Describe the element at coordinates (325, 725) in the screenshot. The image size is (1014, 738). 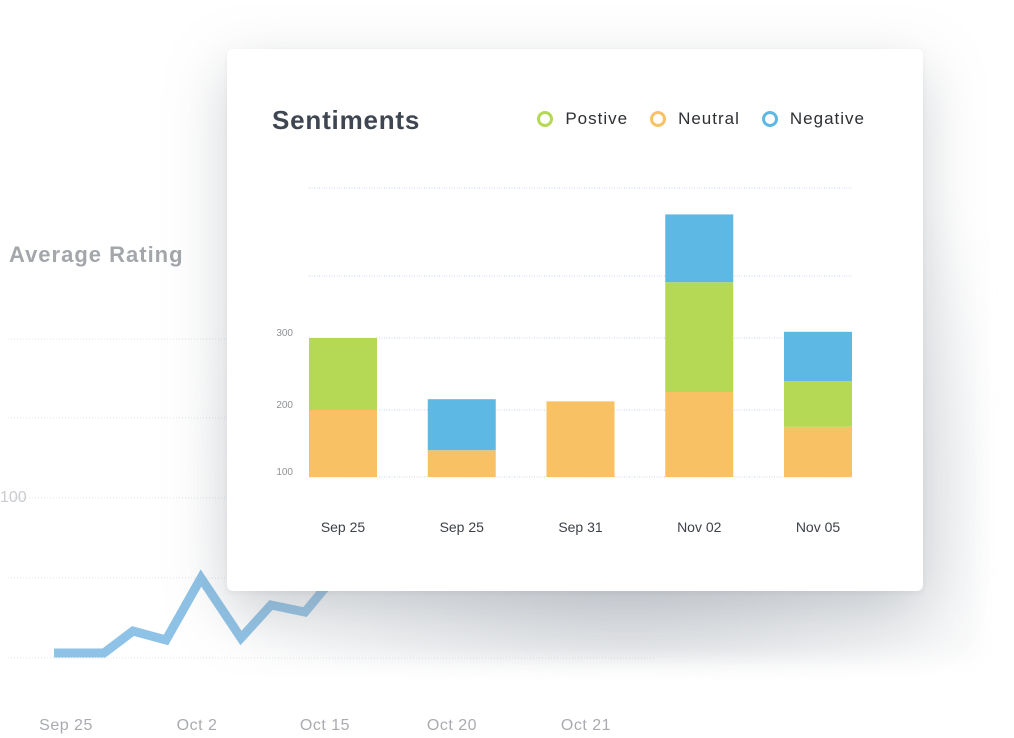
I see `bg-x-label: Oct 15` at that location.